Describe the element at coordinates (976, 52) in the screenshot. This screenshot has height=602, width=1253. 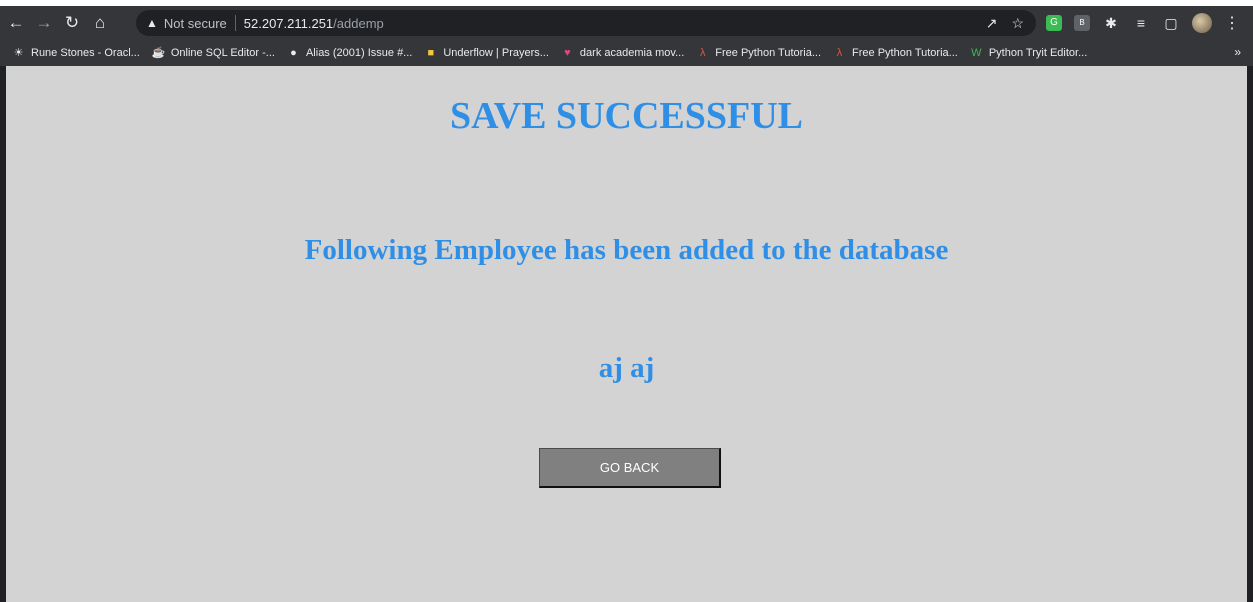
I see `w3schools-icon: W` at that location.